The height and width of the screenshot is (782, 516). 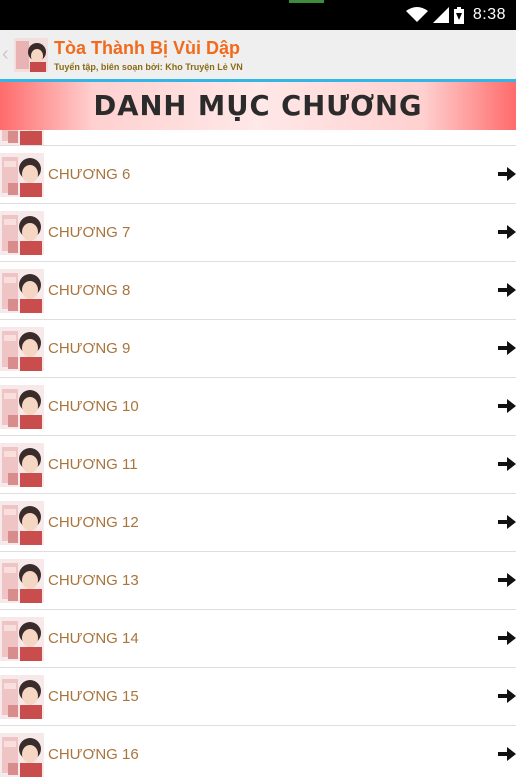 I want to click on chapter-list-banner: DANH MỤC CHƯƠNG, so click(x=258, y=106).